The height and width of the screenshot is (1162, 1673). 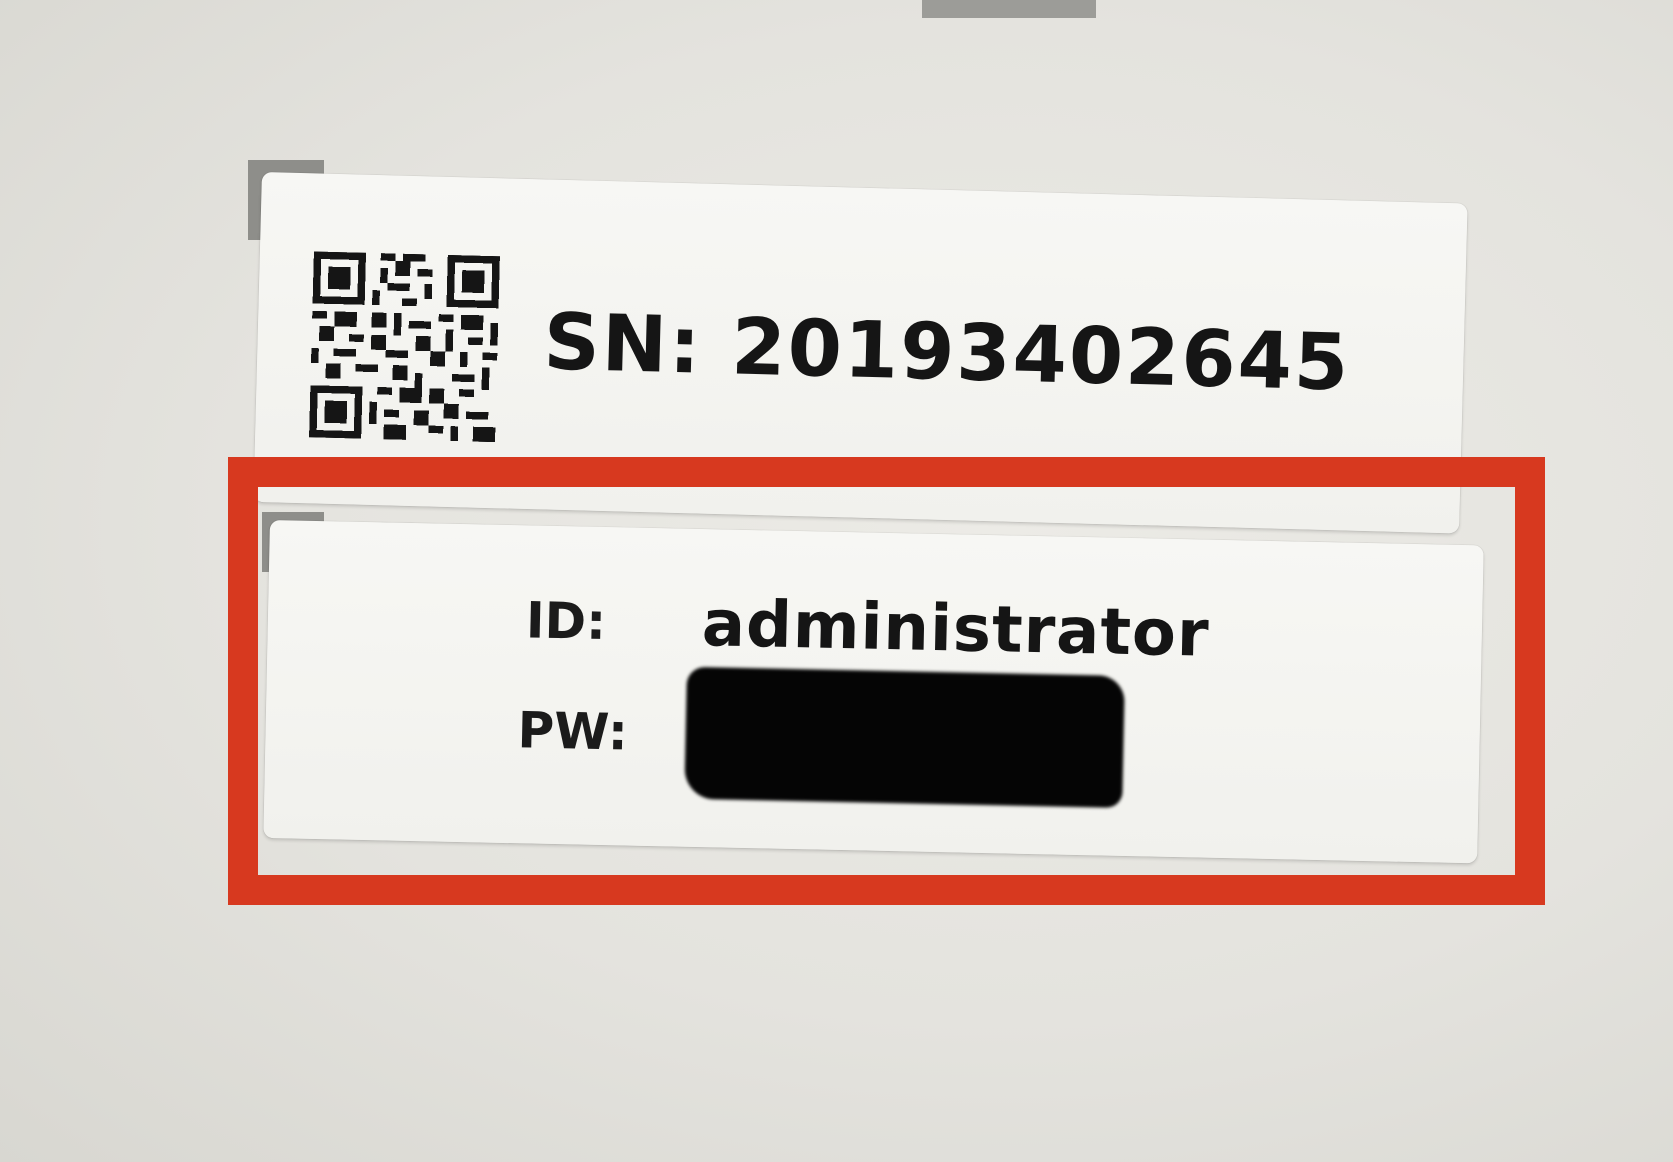 What do you see at coordinates (623, 344) in the screenshot?
I see `serial-prefix: SN:` at bounding box center [623, 344].